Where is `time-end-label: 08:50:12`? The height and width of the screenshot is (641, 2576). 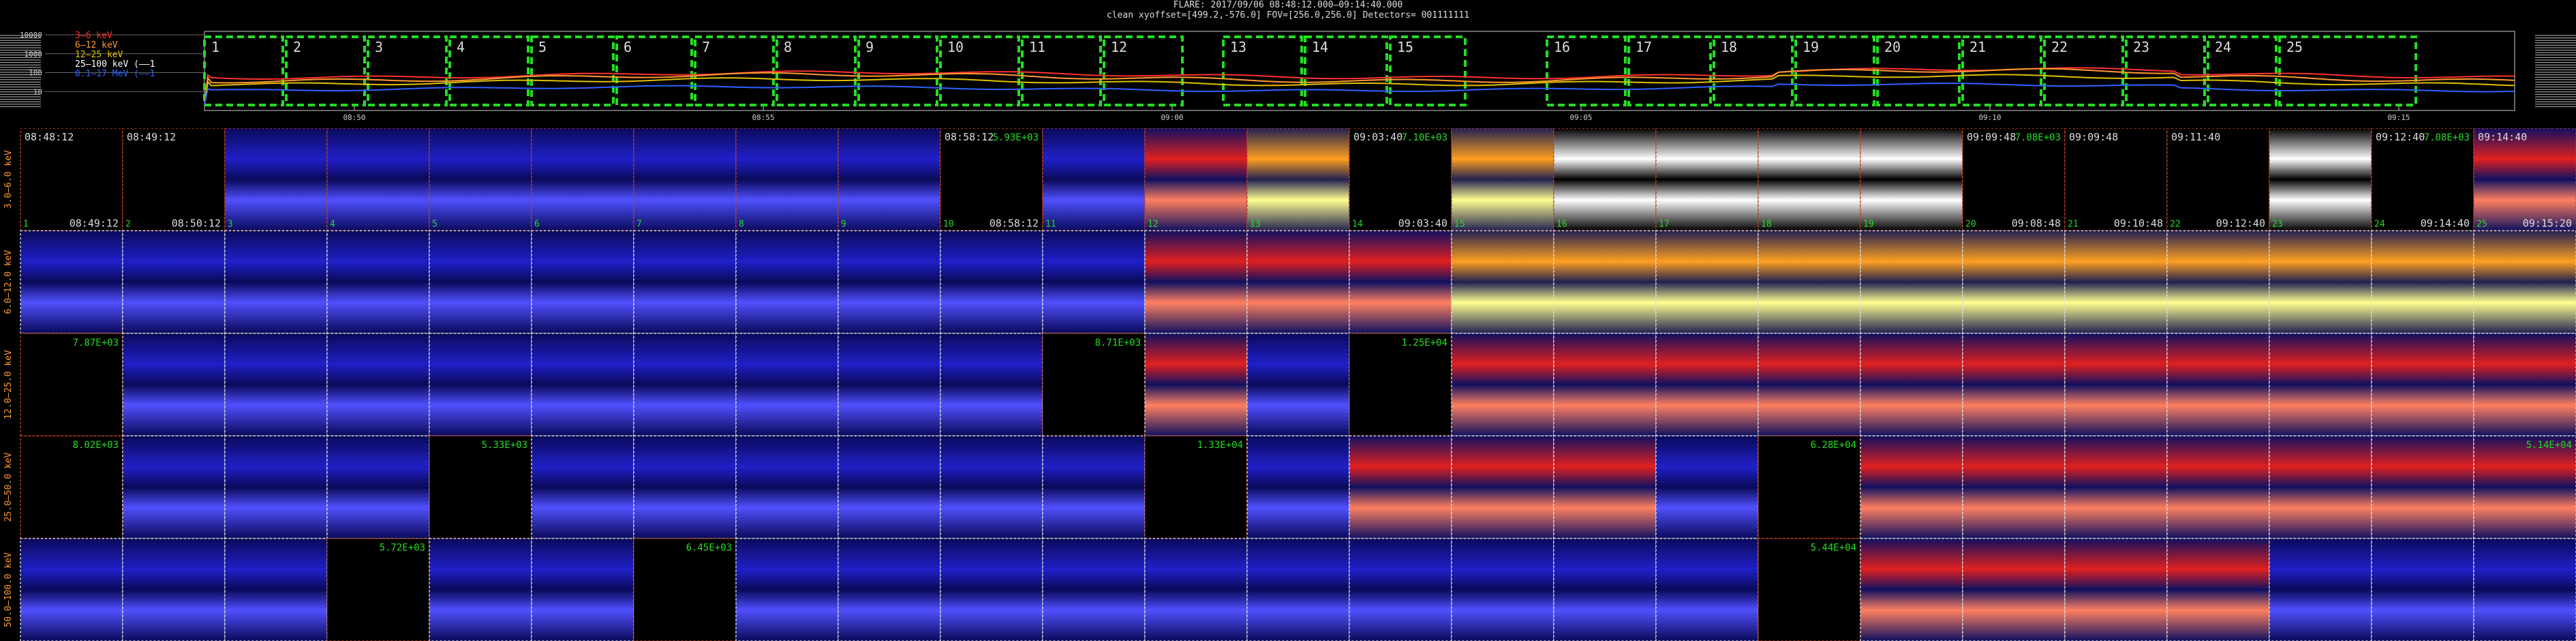
time-end-label: 08:50:12 is located at coordinates (196, 223).